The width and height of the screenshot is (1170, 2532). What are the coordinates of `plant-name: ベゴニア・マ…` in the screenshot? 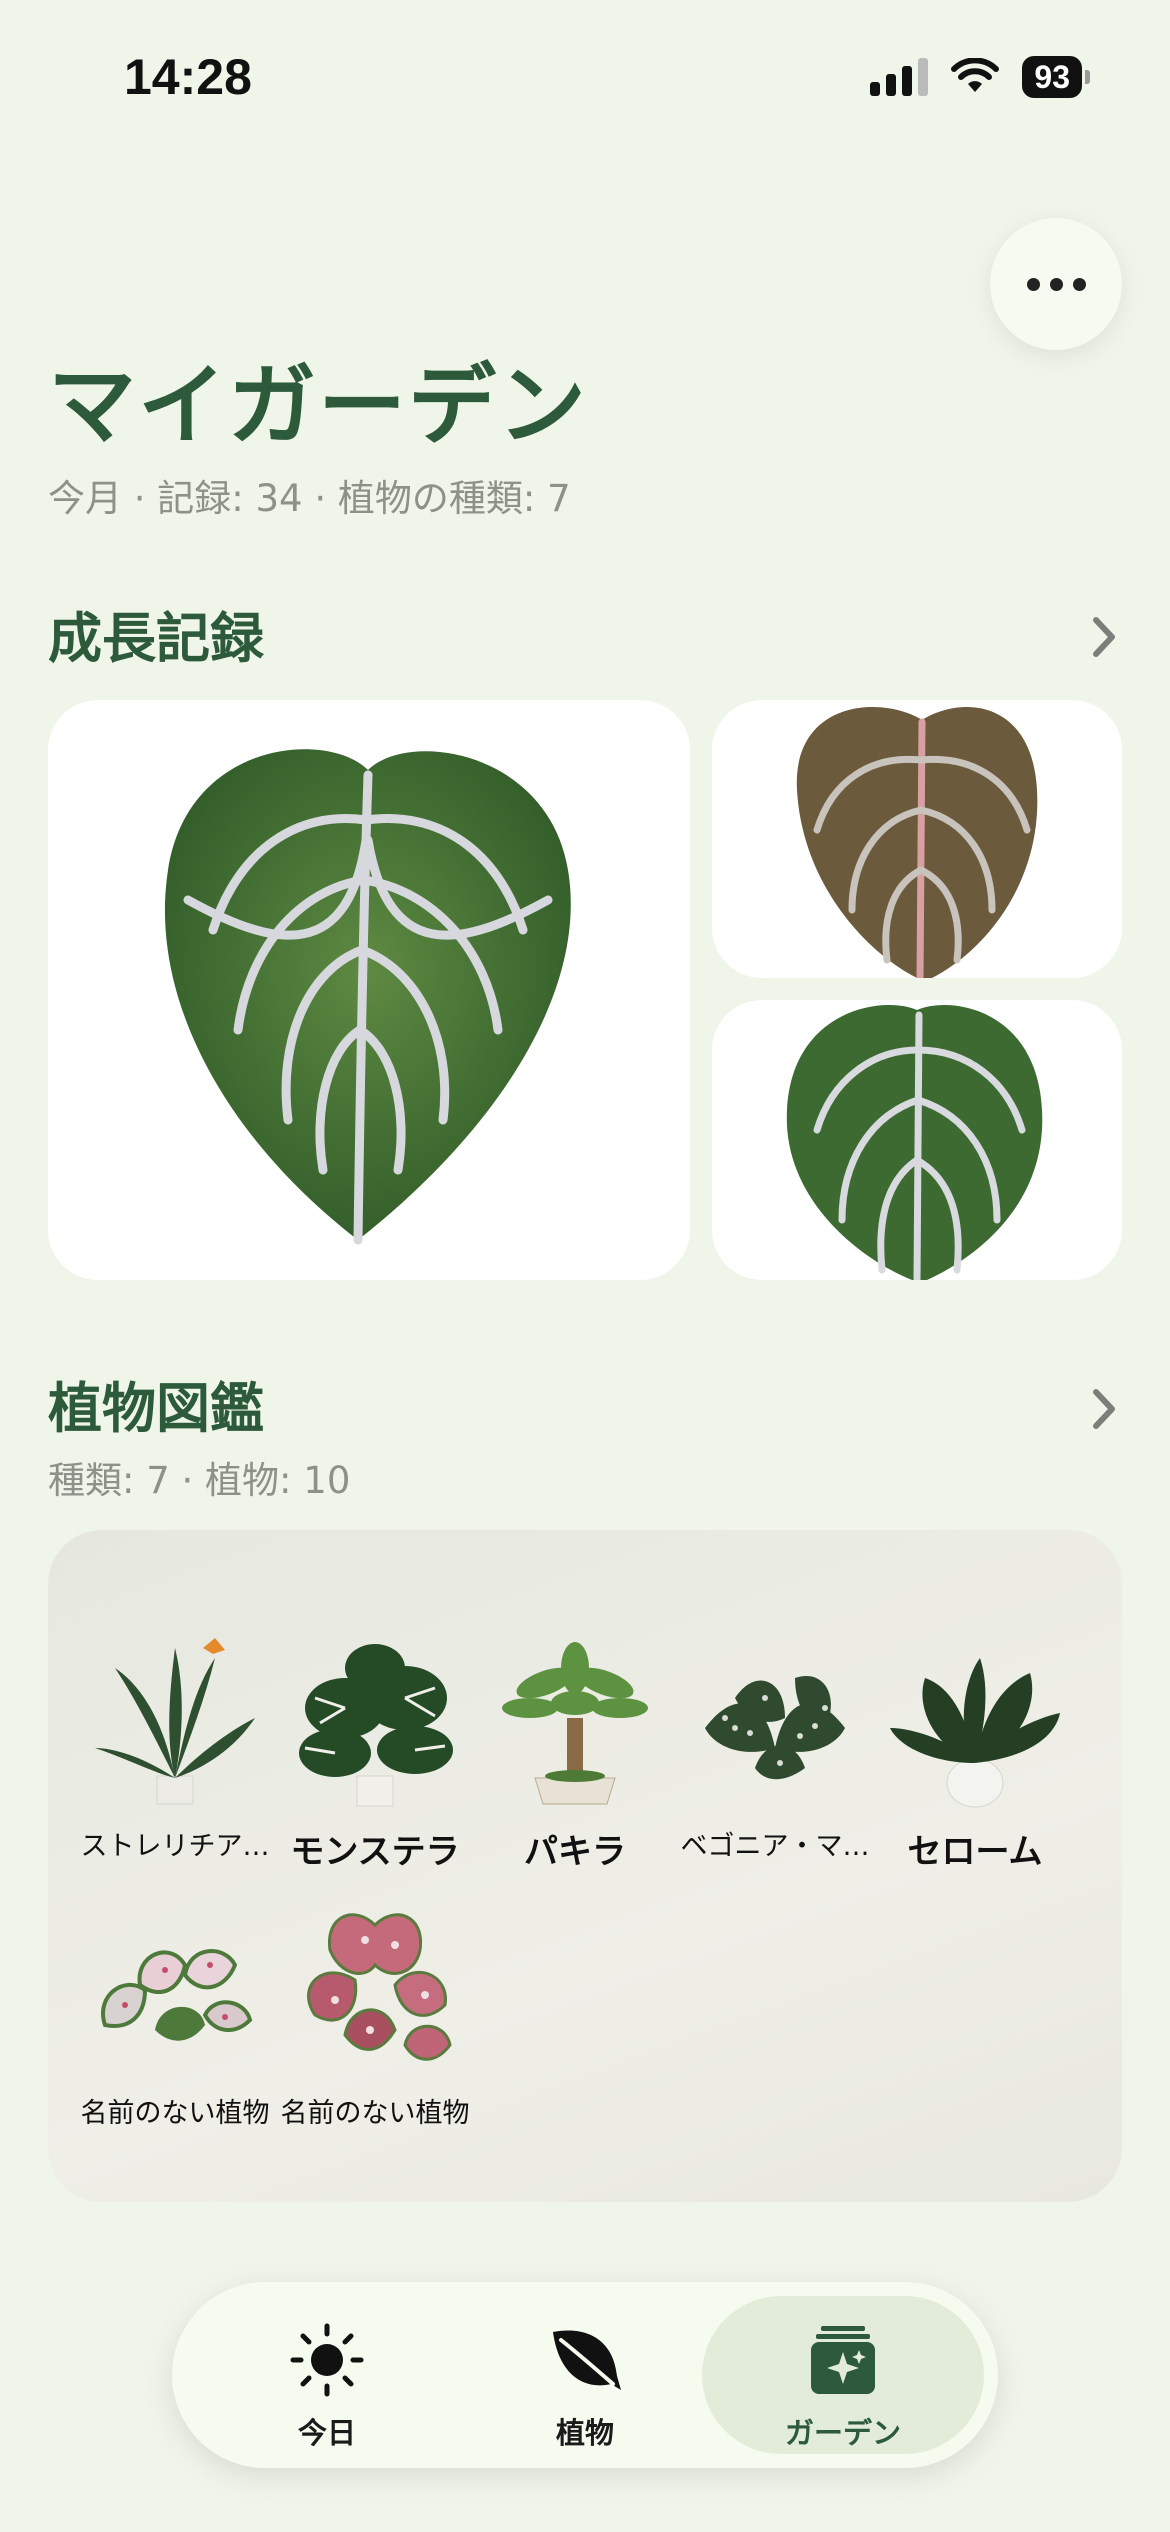 It's located at (775, 1846).